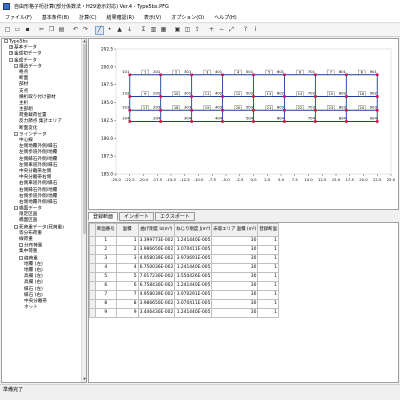  What do you see at coordinates (11, 47) in the screenshot?
I see `expand-icon: +` at bounding box center [11, 47].